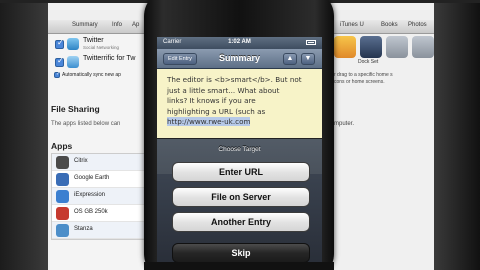  Describe the element at coordinates (73, 44) in the screenshot. I see `twitter-app-icon` at that location.